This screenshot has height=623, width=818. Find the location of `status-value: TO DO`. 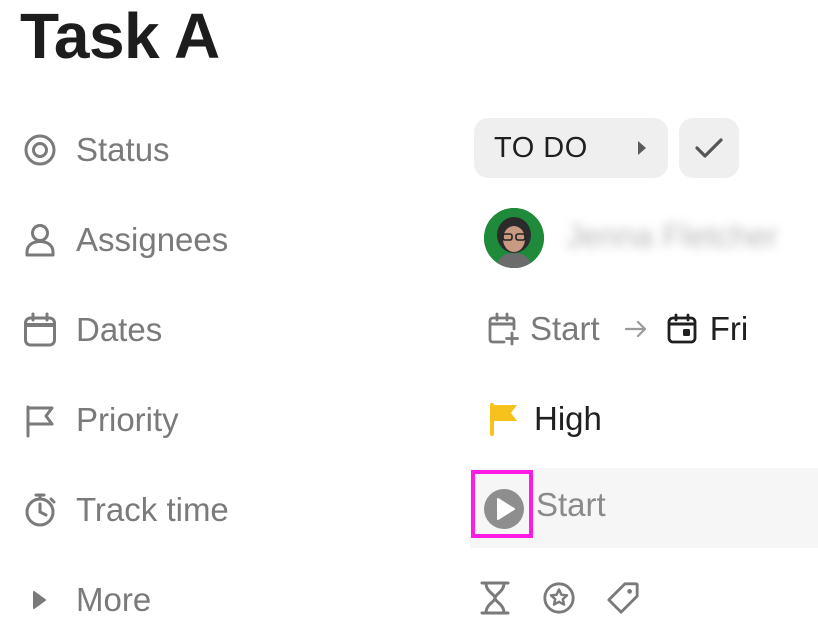

status-value: TO DO is located at coordinates (541, 147).